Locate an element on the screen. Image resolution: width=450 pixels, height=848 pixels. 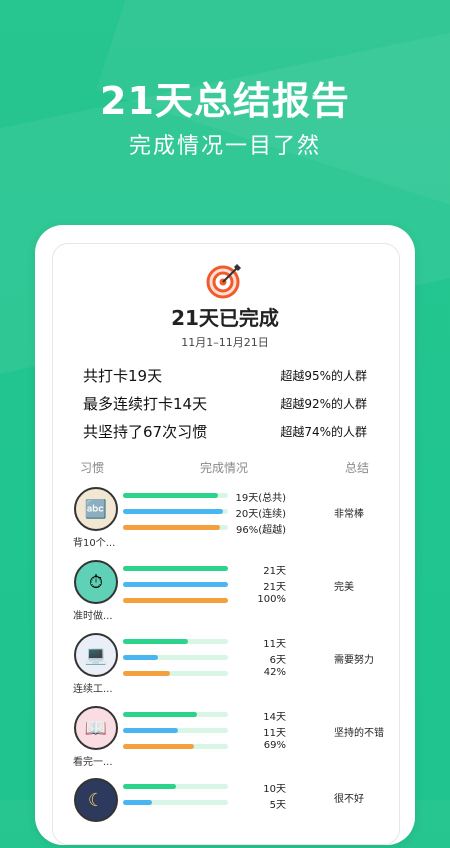
stat-row: 最多连续打卡14天 超越92%的人群 is located at coordinates (226, 405).